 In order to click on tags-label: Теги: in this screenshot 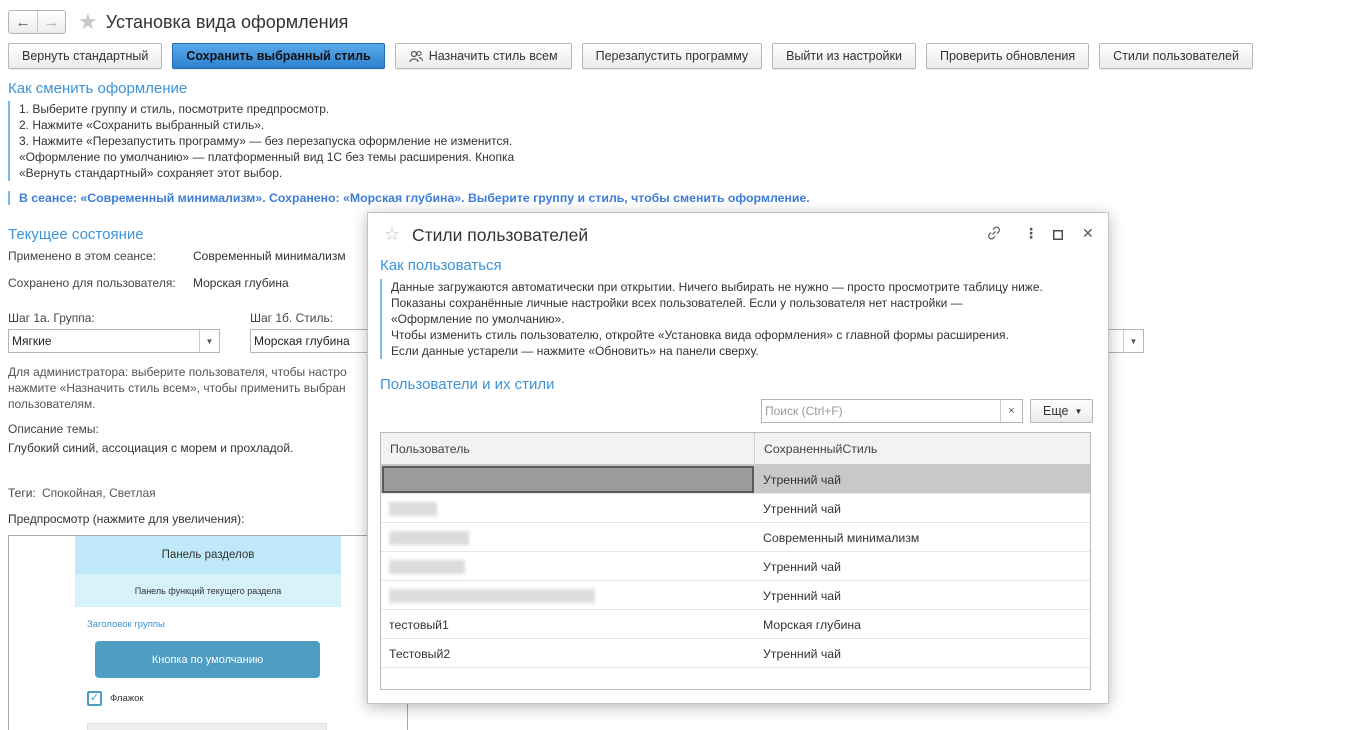, I will do `click(22, 493)`.